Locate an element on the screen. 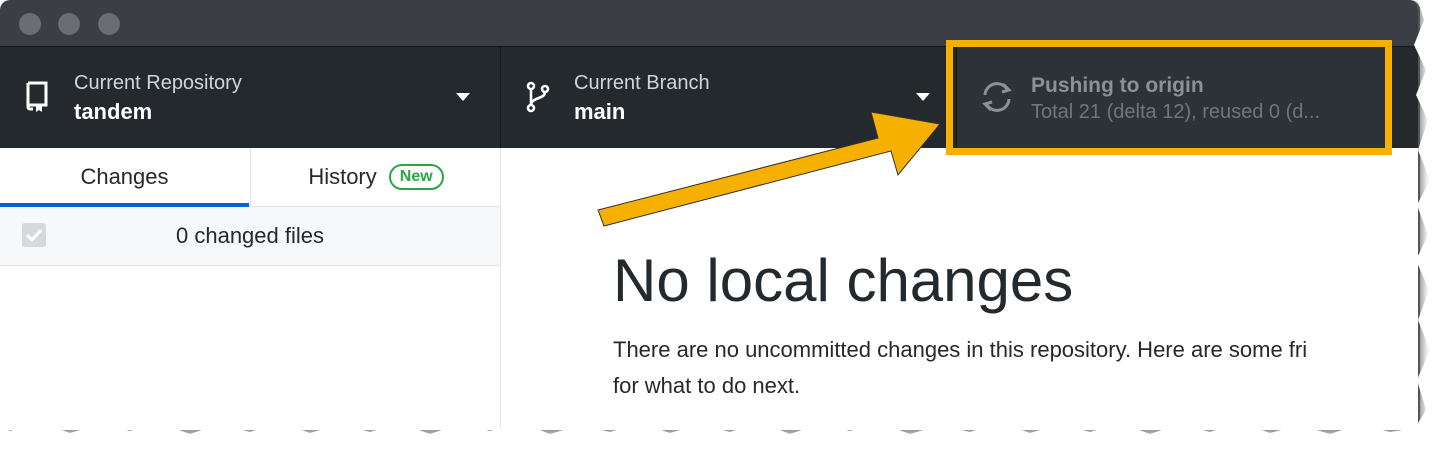  annotation-arrow-icon is located at coordinates (769, 169).